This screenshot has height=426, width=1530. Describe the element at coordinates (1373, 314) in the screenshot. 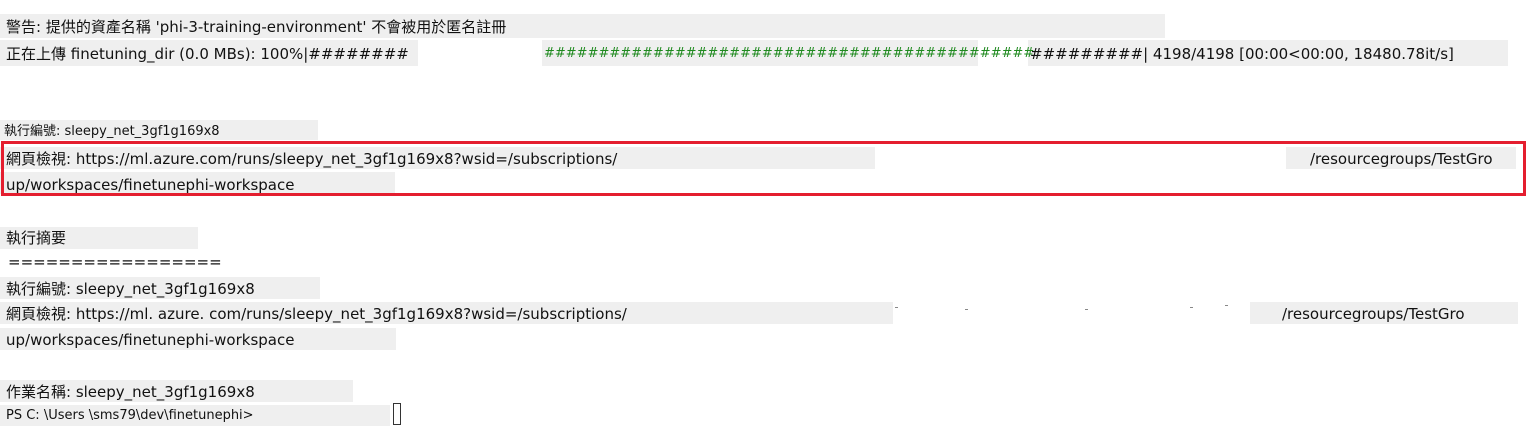

I see `web-view-line1-right: /resourcegroups/TestGro` at that location.